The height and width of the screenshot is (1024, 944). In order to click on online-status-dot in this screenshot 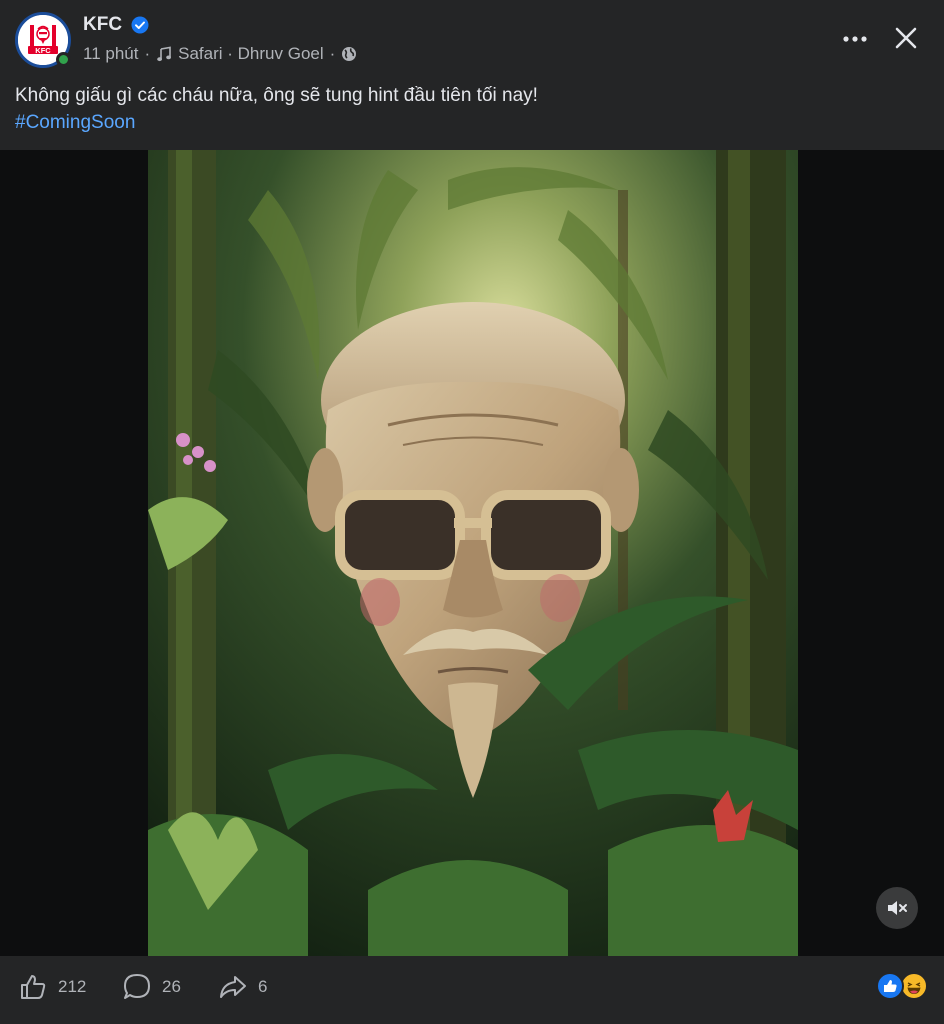, I will do `click(63, 59)`.